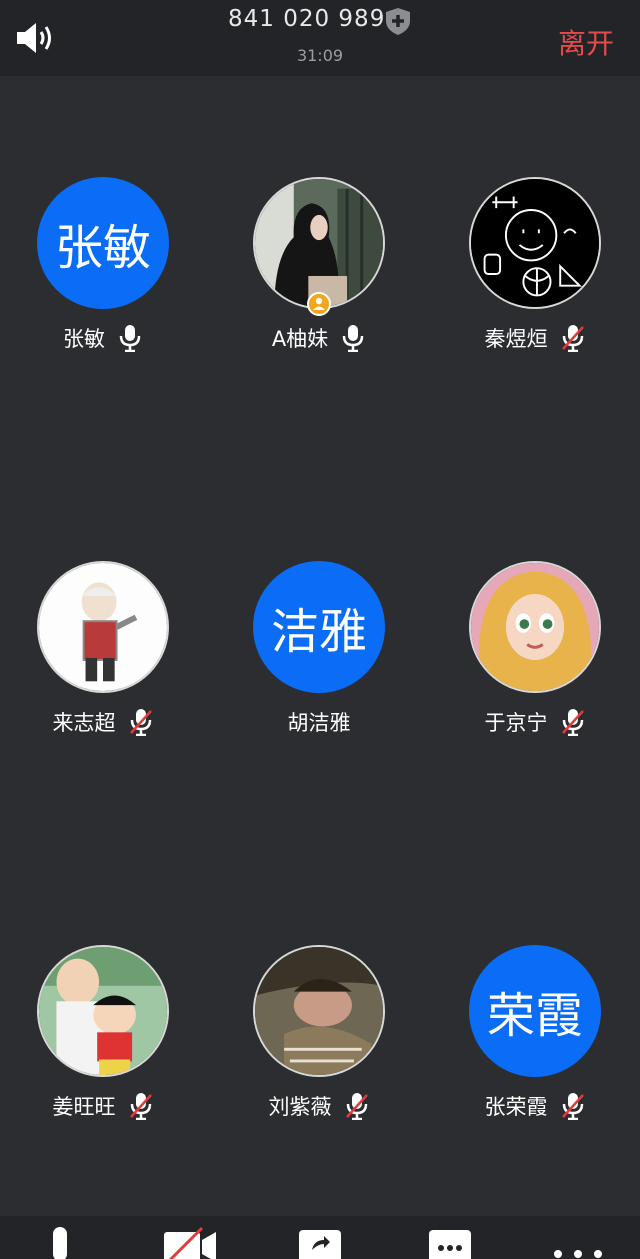  What do you see at coordinates (320, 1242) in the screenshot?
I see `share-icon` at bounding box center [320, 1242].